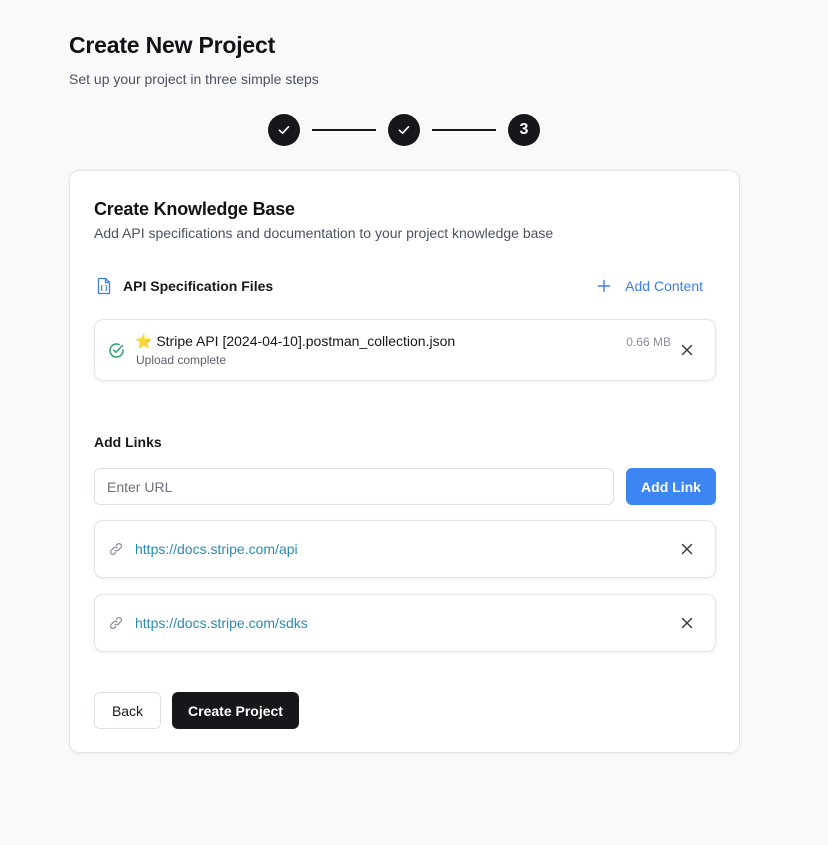 Image resolution: width=828 pixels, height=845 pixels. What do you see at coordinates (354, 486) in the screenshot?
I see `url-input` at bounding box center [354, 486].